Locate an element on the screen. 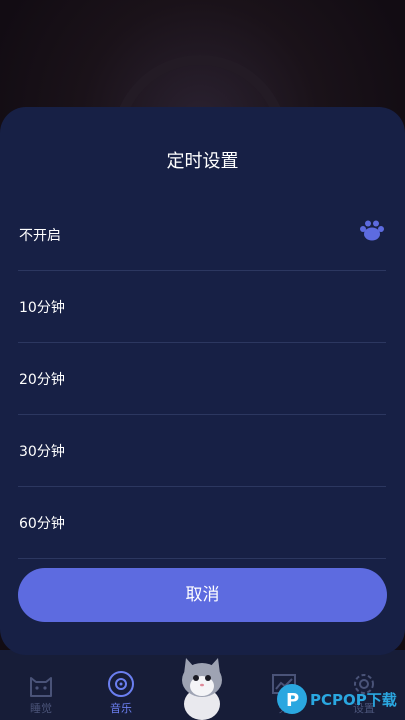 Image resolution: width=405 pixels, height=720 pixels. nav-item-sleep: 睡觉 is located at coordinates (41, 694).